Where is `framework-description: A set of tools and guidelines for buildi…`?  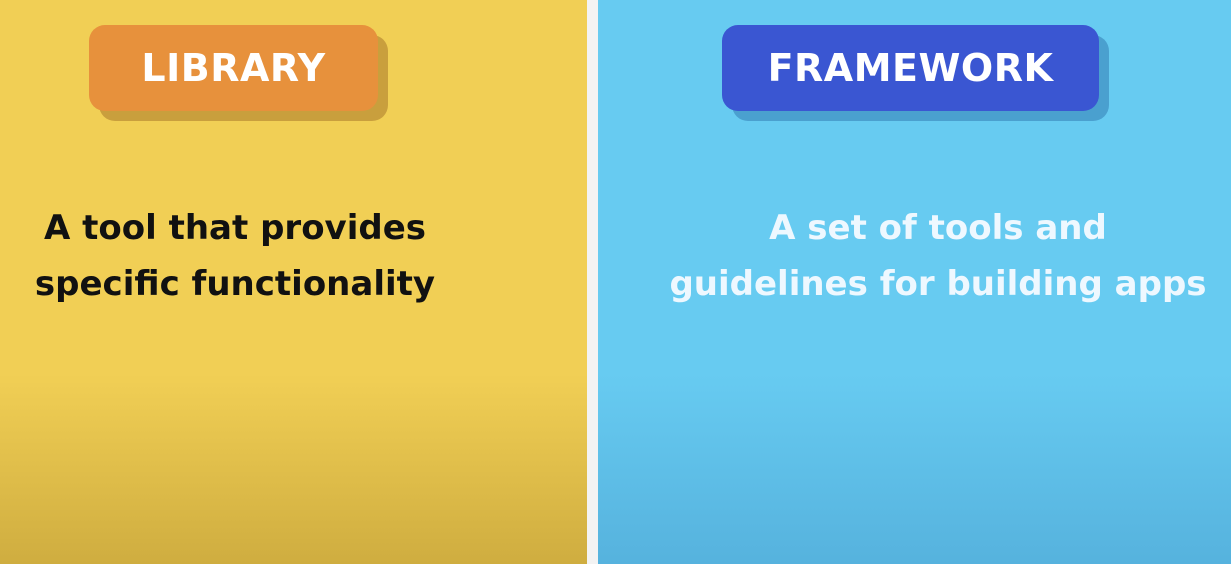 framework-description: A set of tools and guidelines for buildi… is located at coordinates (934, 256).